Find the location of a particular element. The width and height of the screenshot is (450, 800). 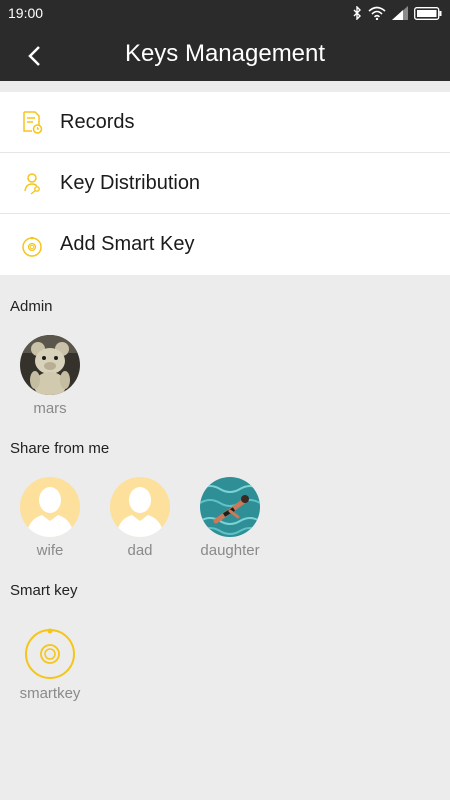

section-title-smart-key: Smart key is located at coordinates (44, 590).